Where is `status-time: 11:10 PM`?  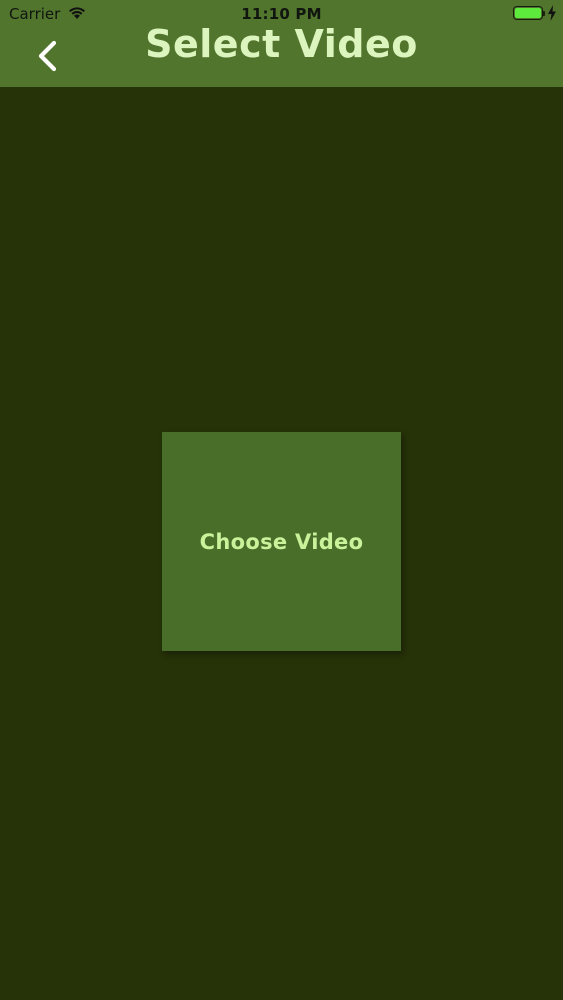
status-time: 11:10 PM is located at coordinates (281, 14).